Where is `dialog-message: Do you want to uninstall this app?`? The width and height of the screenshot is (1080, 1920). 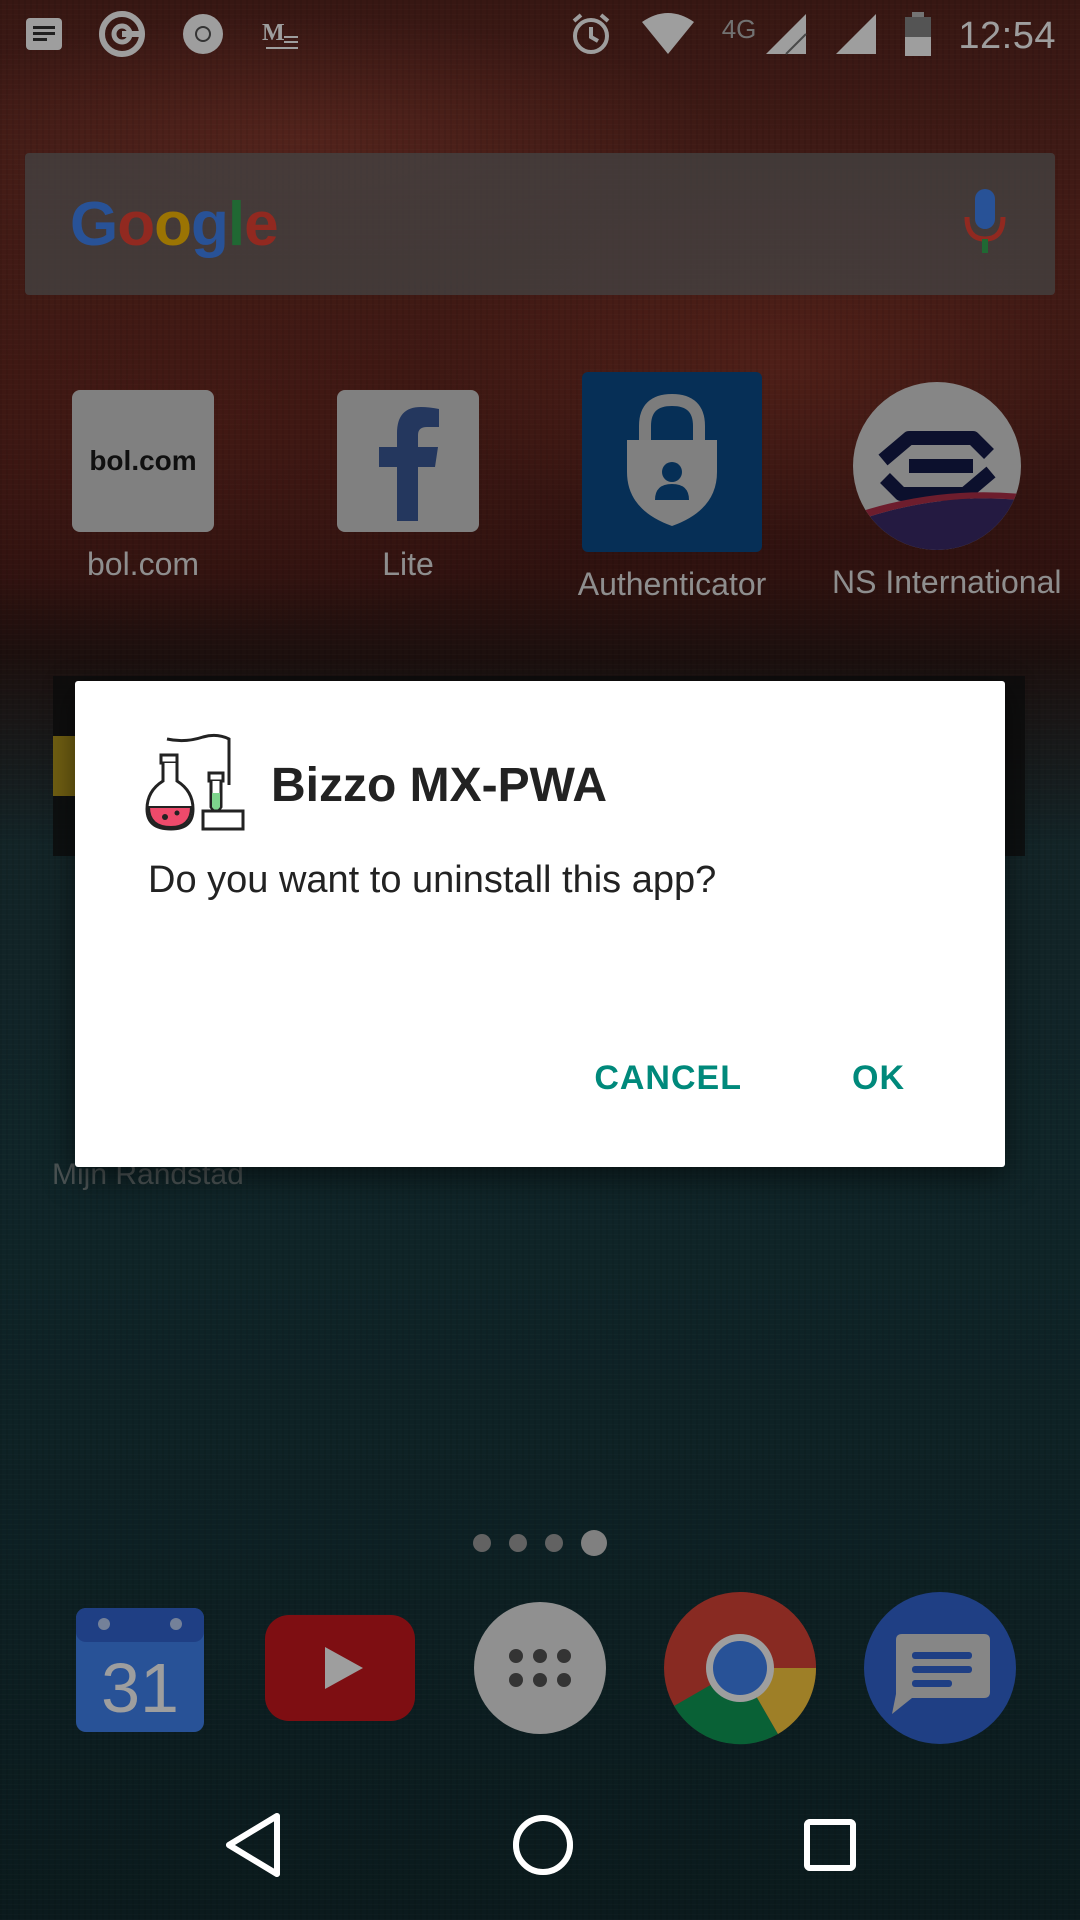
dialog-message: Do you want to uninstall this app? is located at coordinates (432, 880).